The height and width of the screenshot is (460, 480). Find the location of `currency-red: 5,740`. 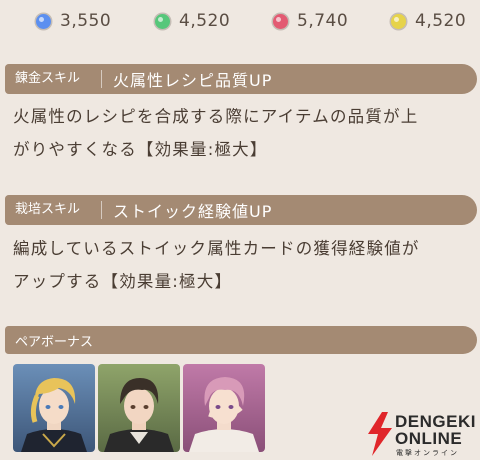

currency-red: 5,740 is located at coordinates (310, 21).